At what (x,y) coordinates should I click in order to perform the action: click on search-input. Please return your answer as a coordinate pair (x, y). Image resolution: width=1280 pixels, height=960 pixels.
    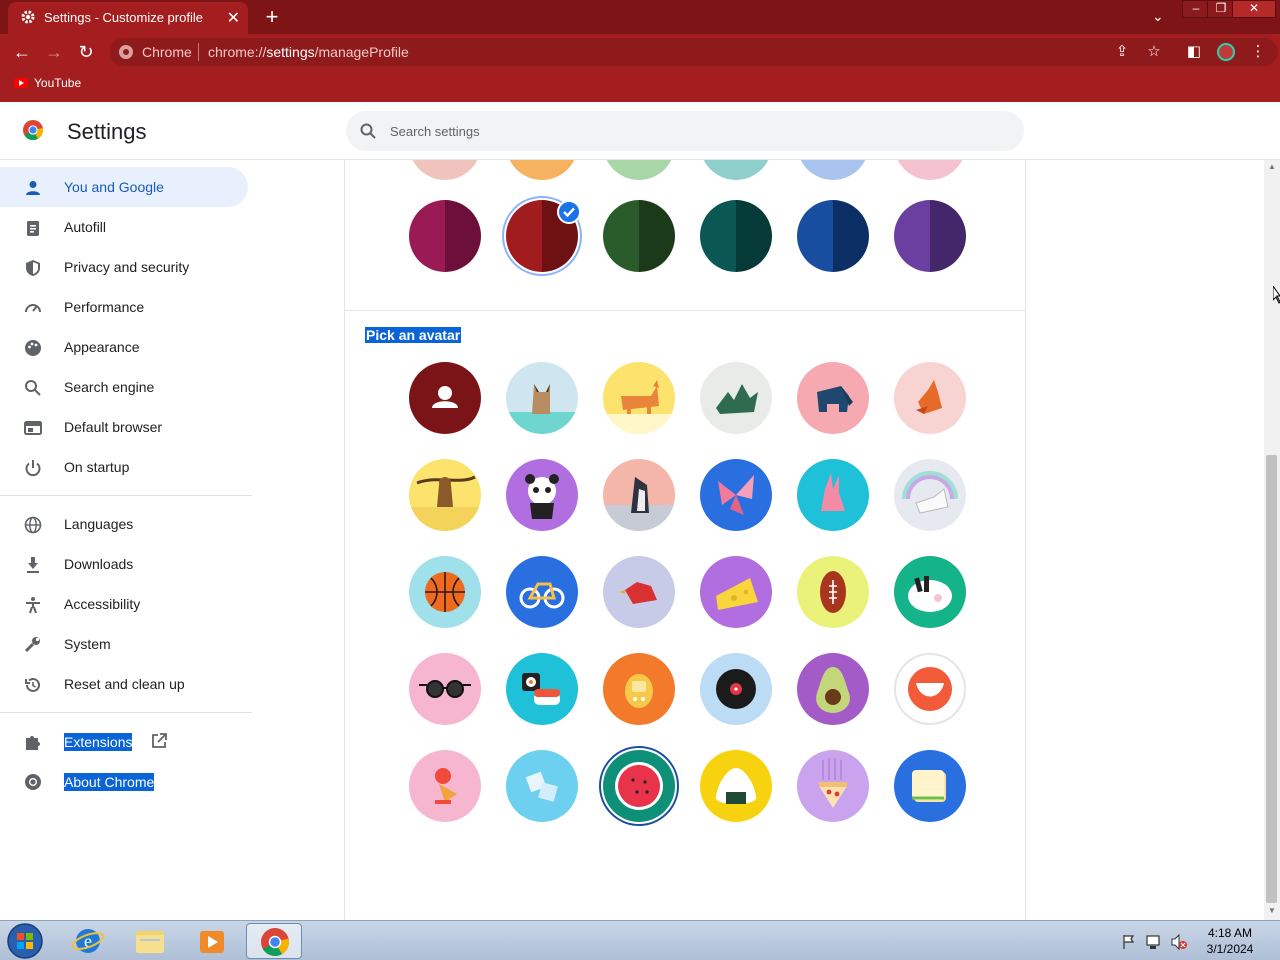
    Looking at the image, I should click on (690, 131).